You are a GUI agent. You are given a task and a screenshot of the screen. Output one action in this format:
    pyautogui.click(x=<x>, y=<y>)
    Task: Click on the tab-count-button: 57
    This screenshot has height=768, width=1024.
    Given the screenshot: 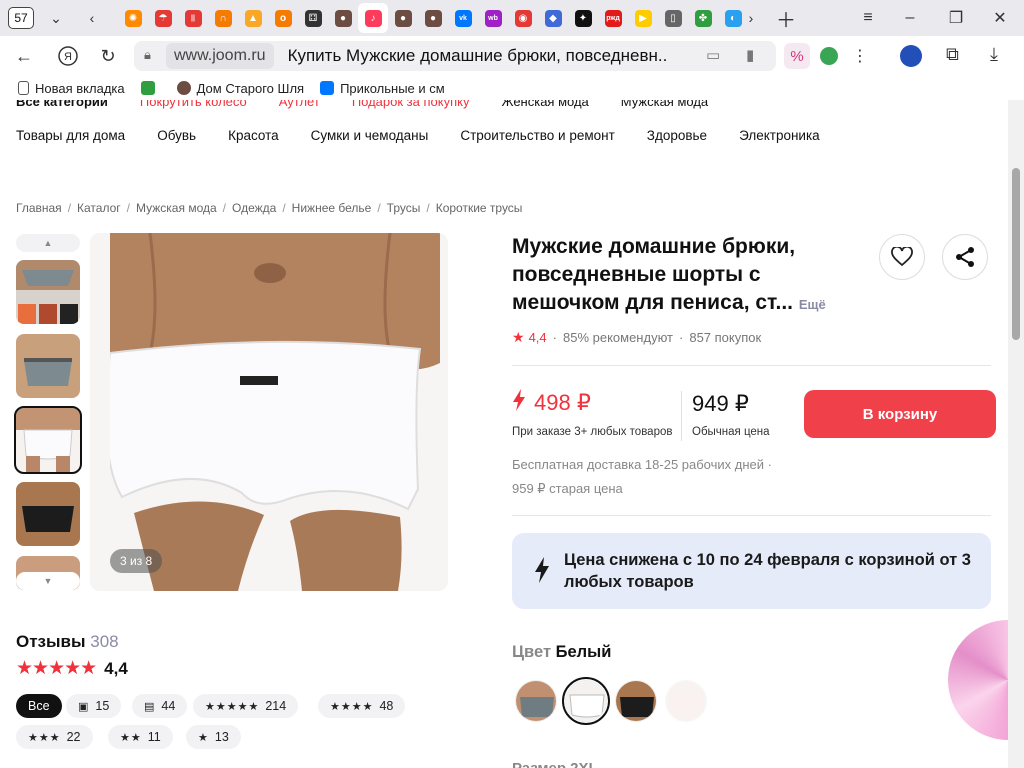 What is the action you would take?
    pyautogui.click(x=21, y=18)
    